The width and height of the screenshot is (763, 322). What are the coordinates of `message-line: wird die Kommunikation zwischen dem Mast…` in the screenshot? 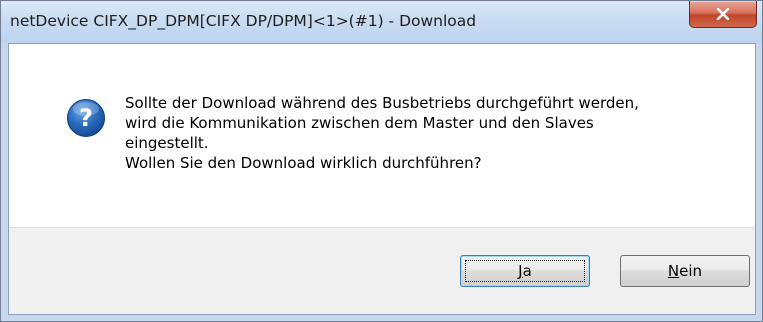 It's located at (359, 123).